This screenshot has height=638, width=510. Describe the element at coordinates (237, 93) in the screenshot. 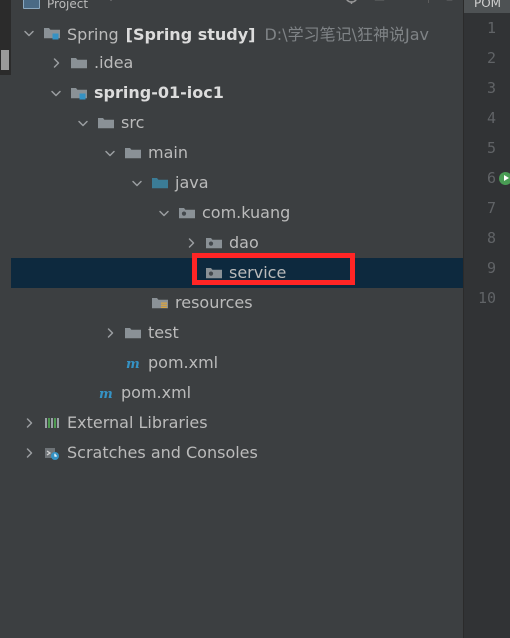

I see `tree-row: spring-01-ioc1` at that location.